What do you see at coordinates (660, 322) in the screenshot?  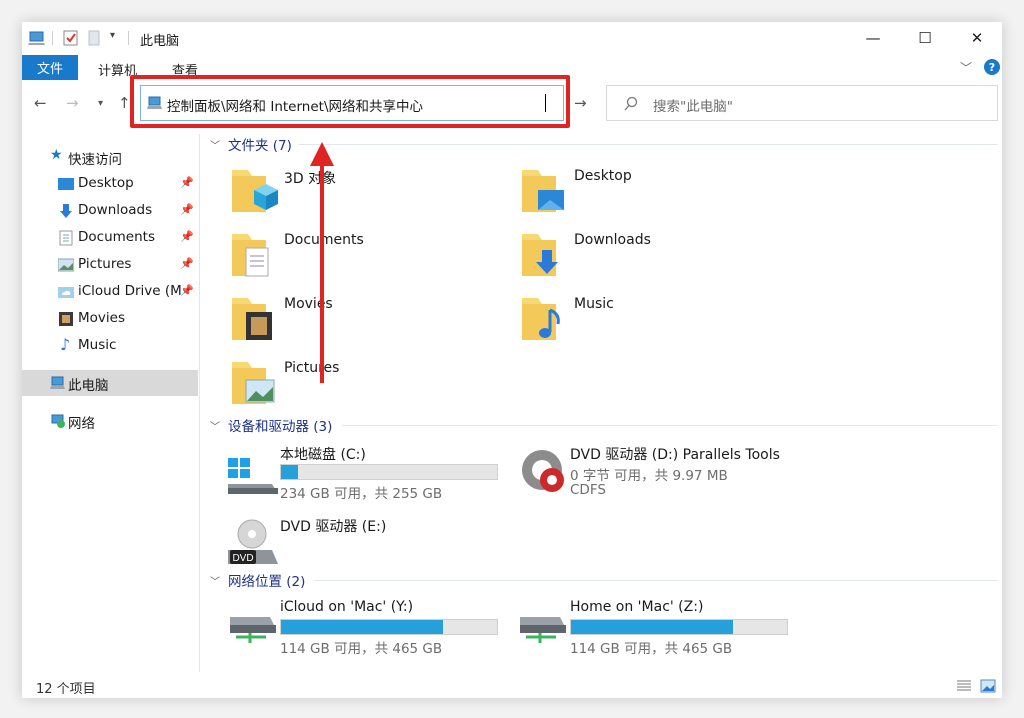 I see `folder-music: Music` at bounding box center [660, 322].